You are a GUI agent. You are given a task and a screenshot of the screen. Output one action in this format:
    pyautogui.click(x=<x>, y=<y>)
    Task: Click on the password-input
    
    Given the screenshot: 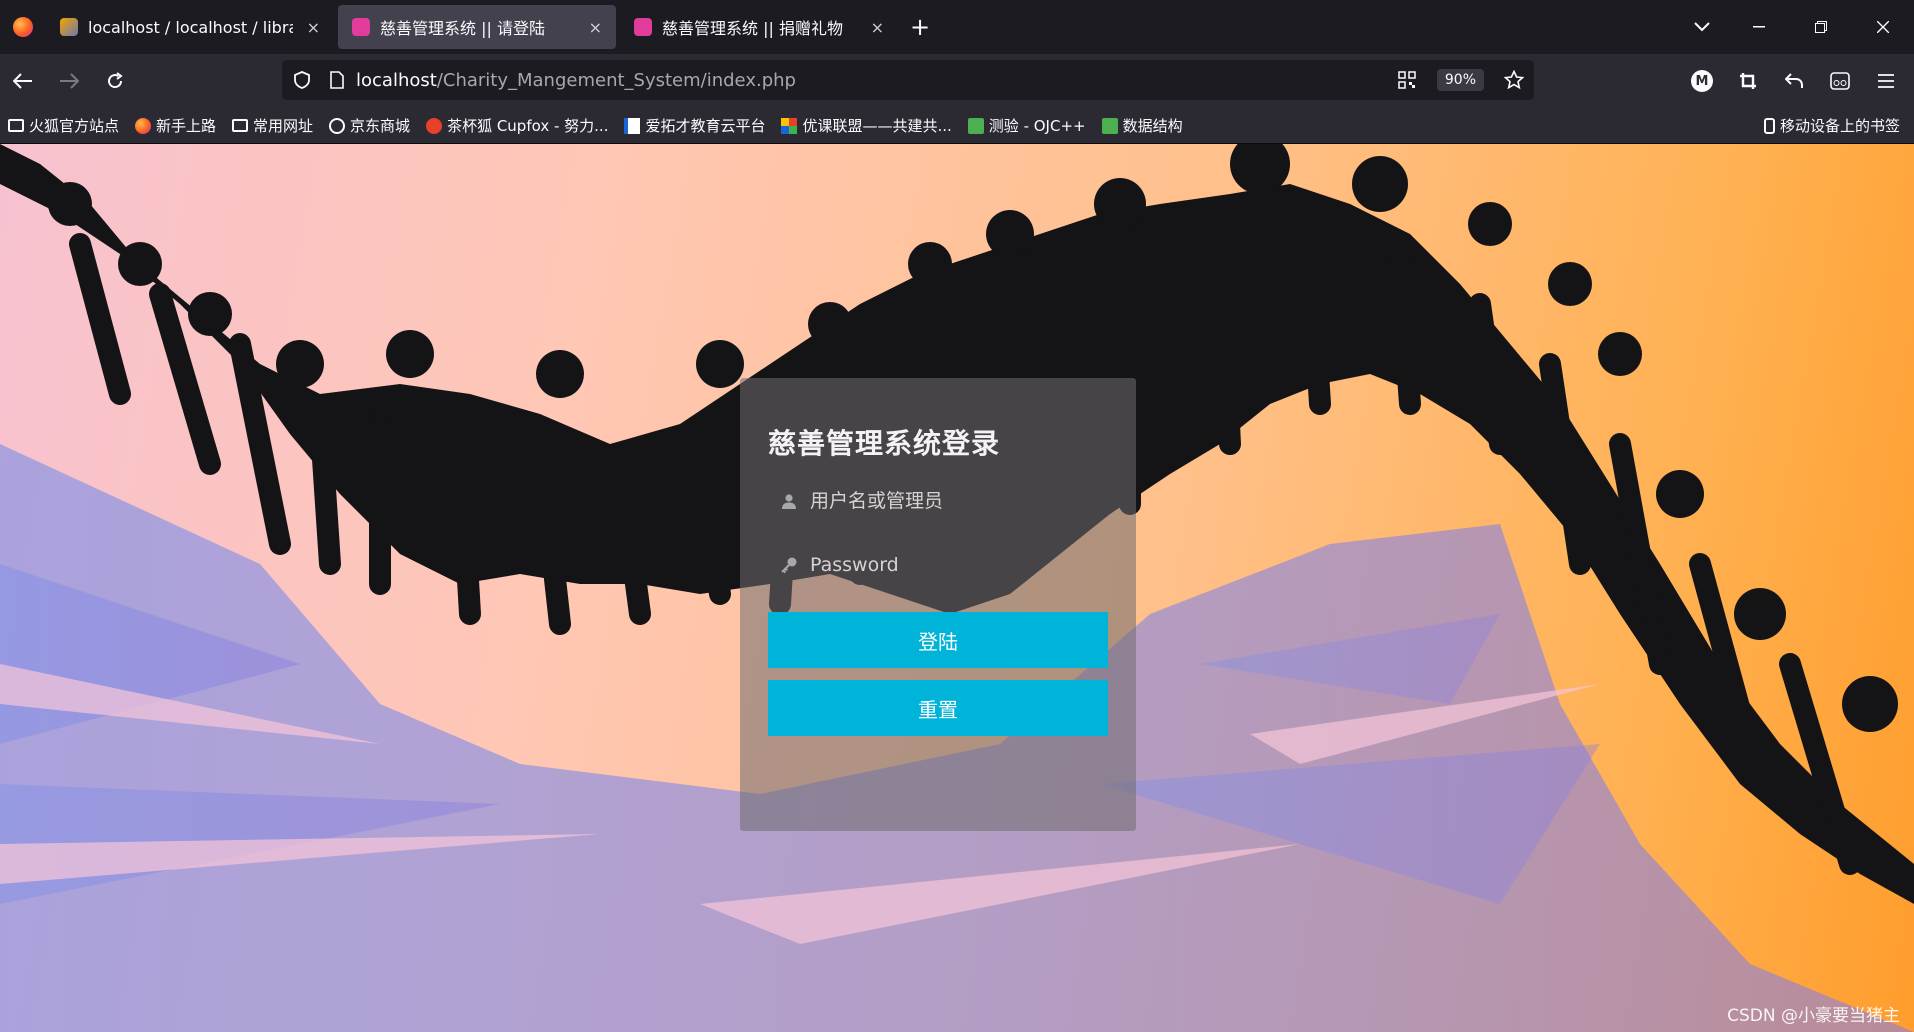 What is the action you would take?
    pyautogui.click(x=959, y=565)
    